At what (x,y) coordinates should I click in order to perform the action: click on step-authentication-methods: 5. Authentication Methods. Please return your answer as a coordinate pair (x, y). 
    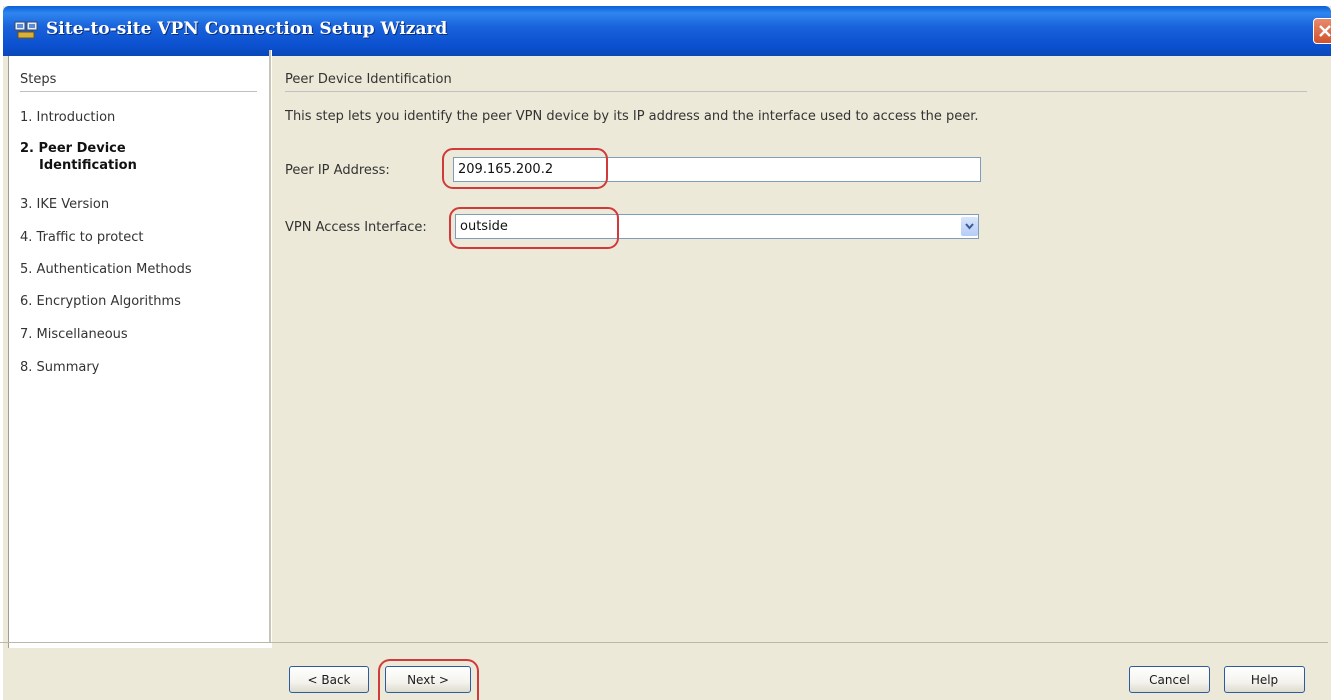
    Looking at the image, I should click on (106, 269).